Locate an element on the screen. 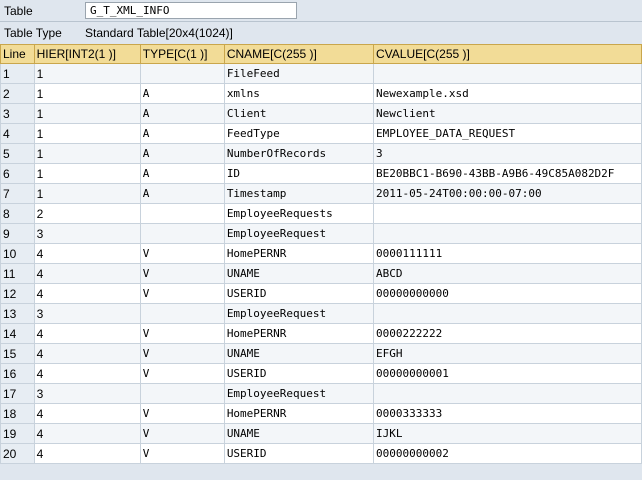 The width and height of the screenshot is (642, 480). table-row: 19 4 V UNAME IJKL is located at coordinates (321, 433).